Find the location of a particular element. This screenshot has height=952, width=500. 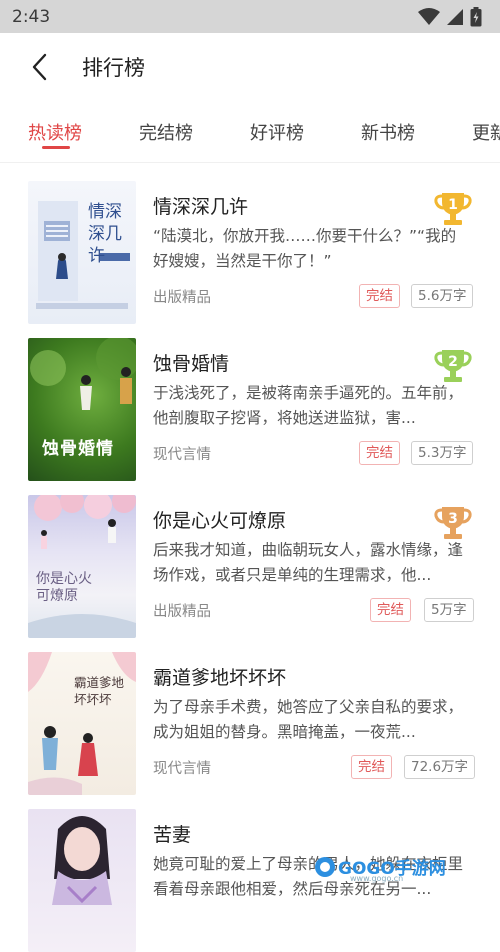

chevron-left-icon is located at coordinates (39, 67).